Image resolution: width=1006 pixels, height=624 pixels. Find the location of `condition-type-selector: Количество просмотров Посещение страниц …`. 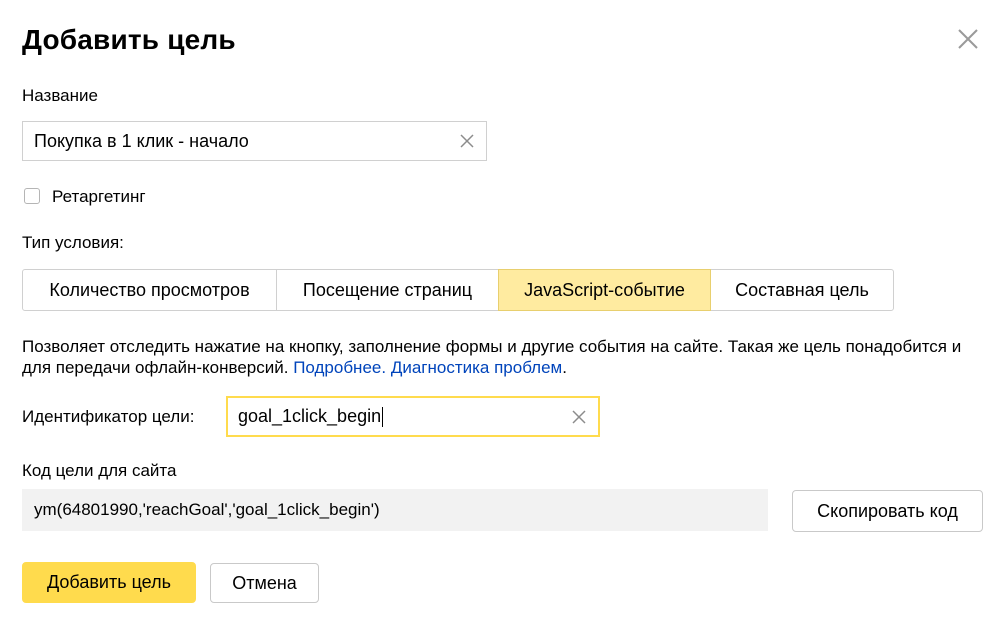

condition-type-selector: Количество просмотров Посещение страниц … is located at coordinates (458, 290).